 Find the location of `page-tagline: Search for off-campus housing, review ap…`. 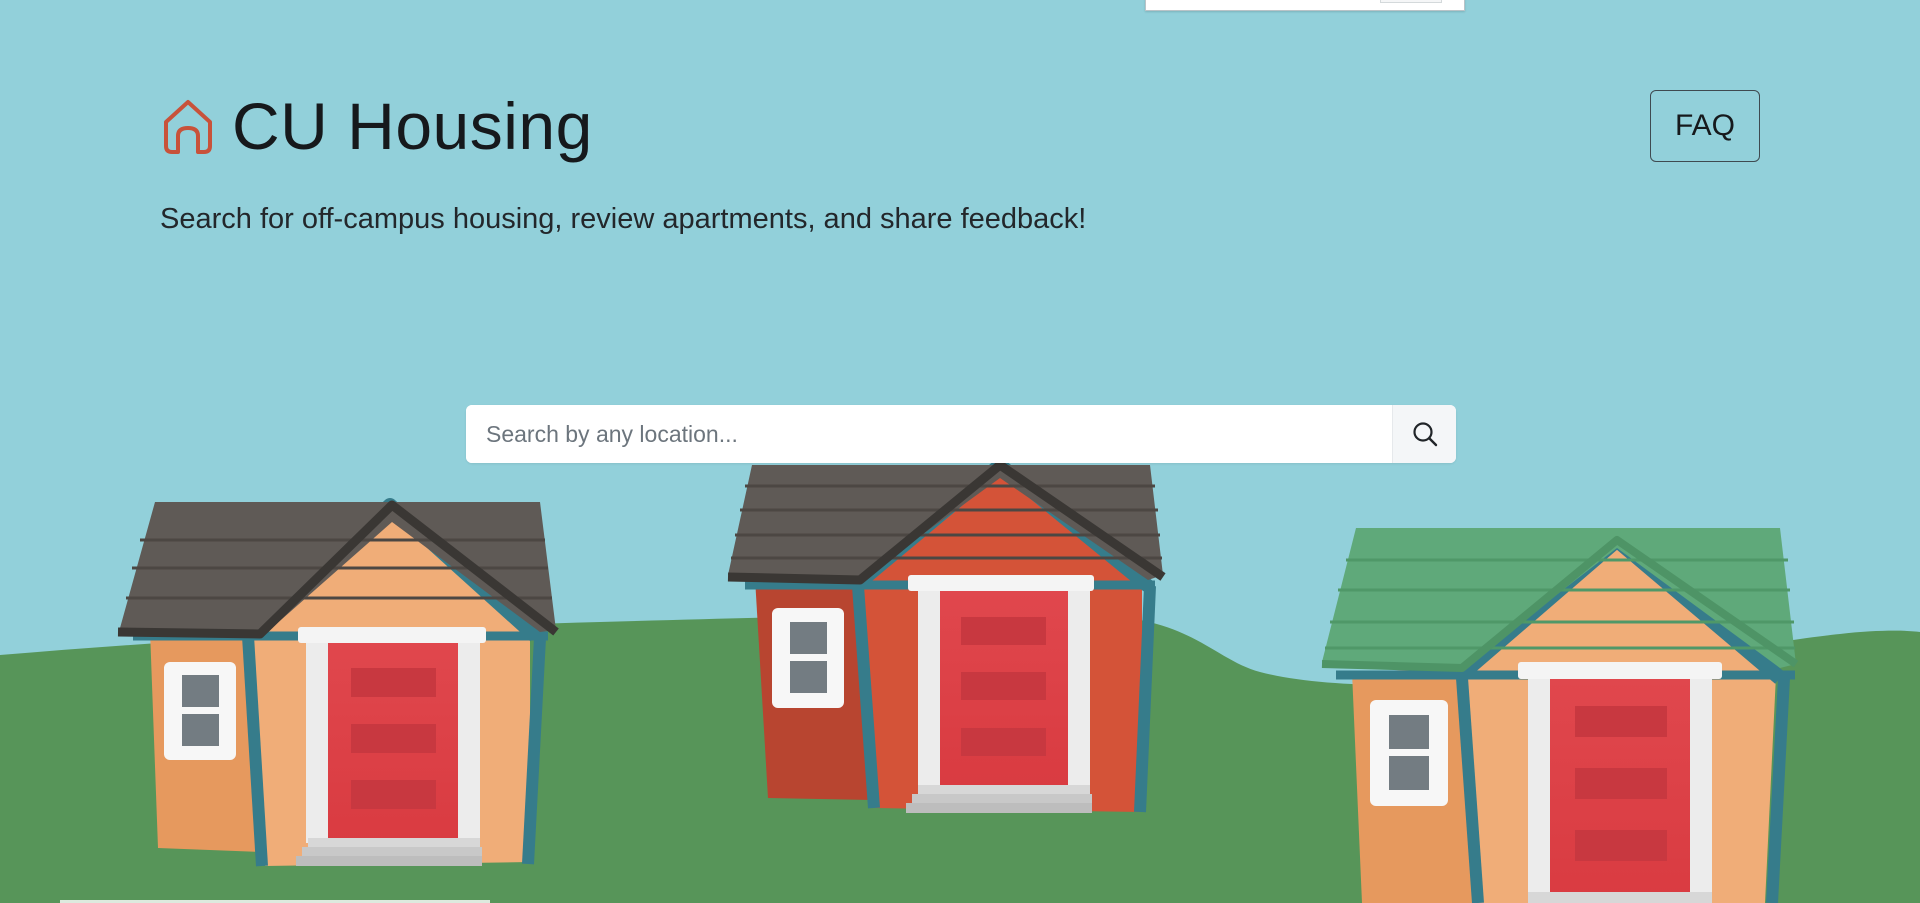

page-tagline: Search for off-campus housing, review ap… is located at coordinates (623, 219).